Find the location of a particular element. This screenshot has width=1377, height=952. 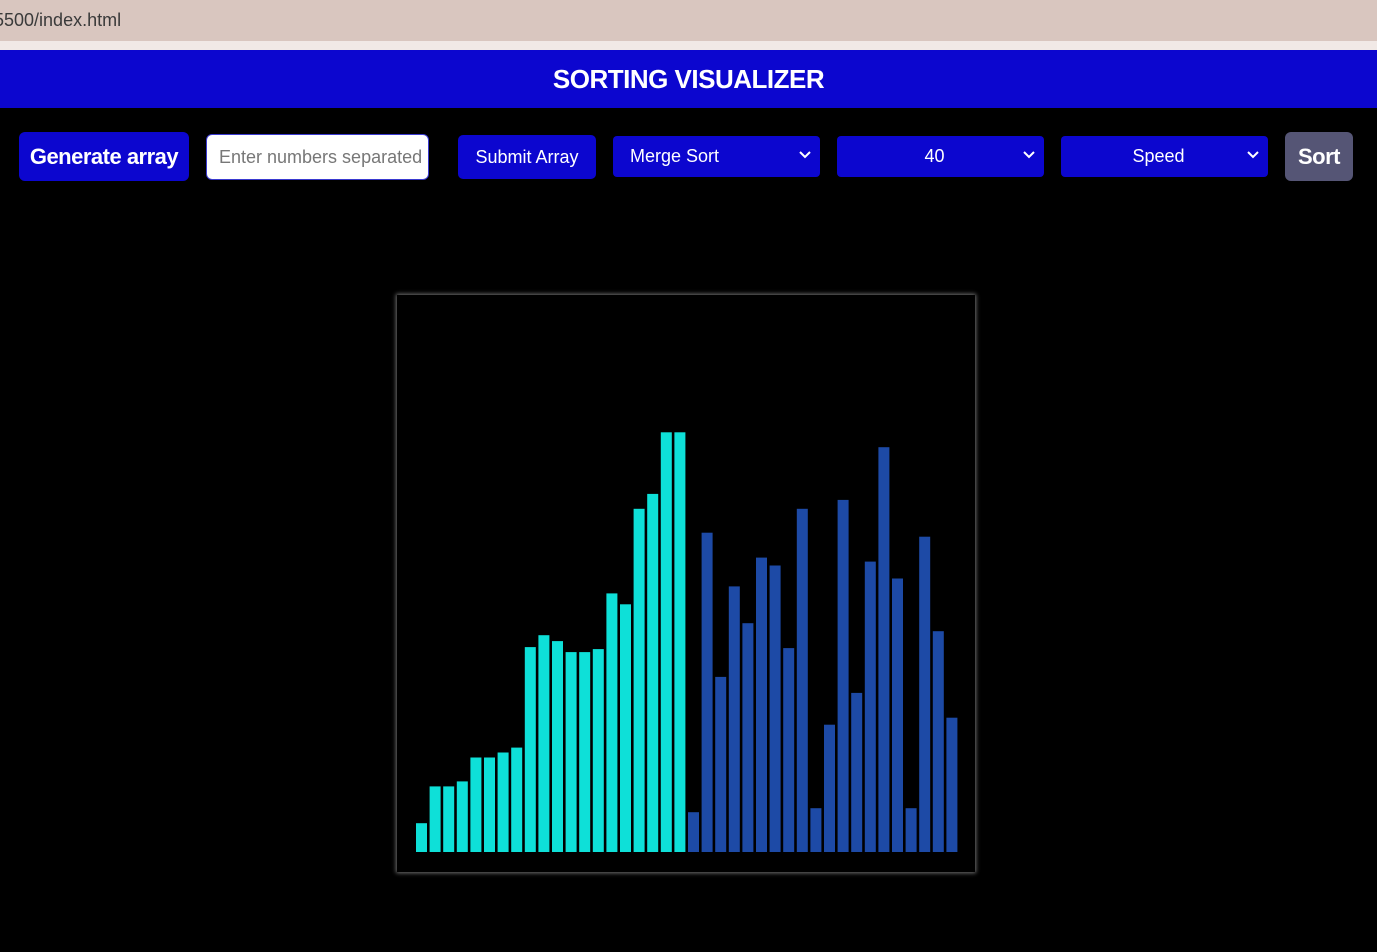

array-size-select: 40 is located at coordinates (940, 156).